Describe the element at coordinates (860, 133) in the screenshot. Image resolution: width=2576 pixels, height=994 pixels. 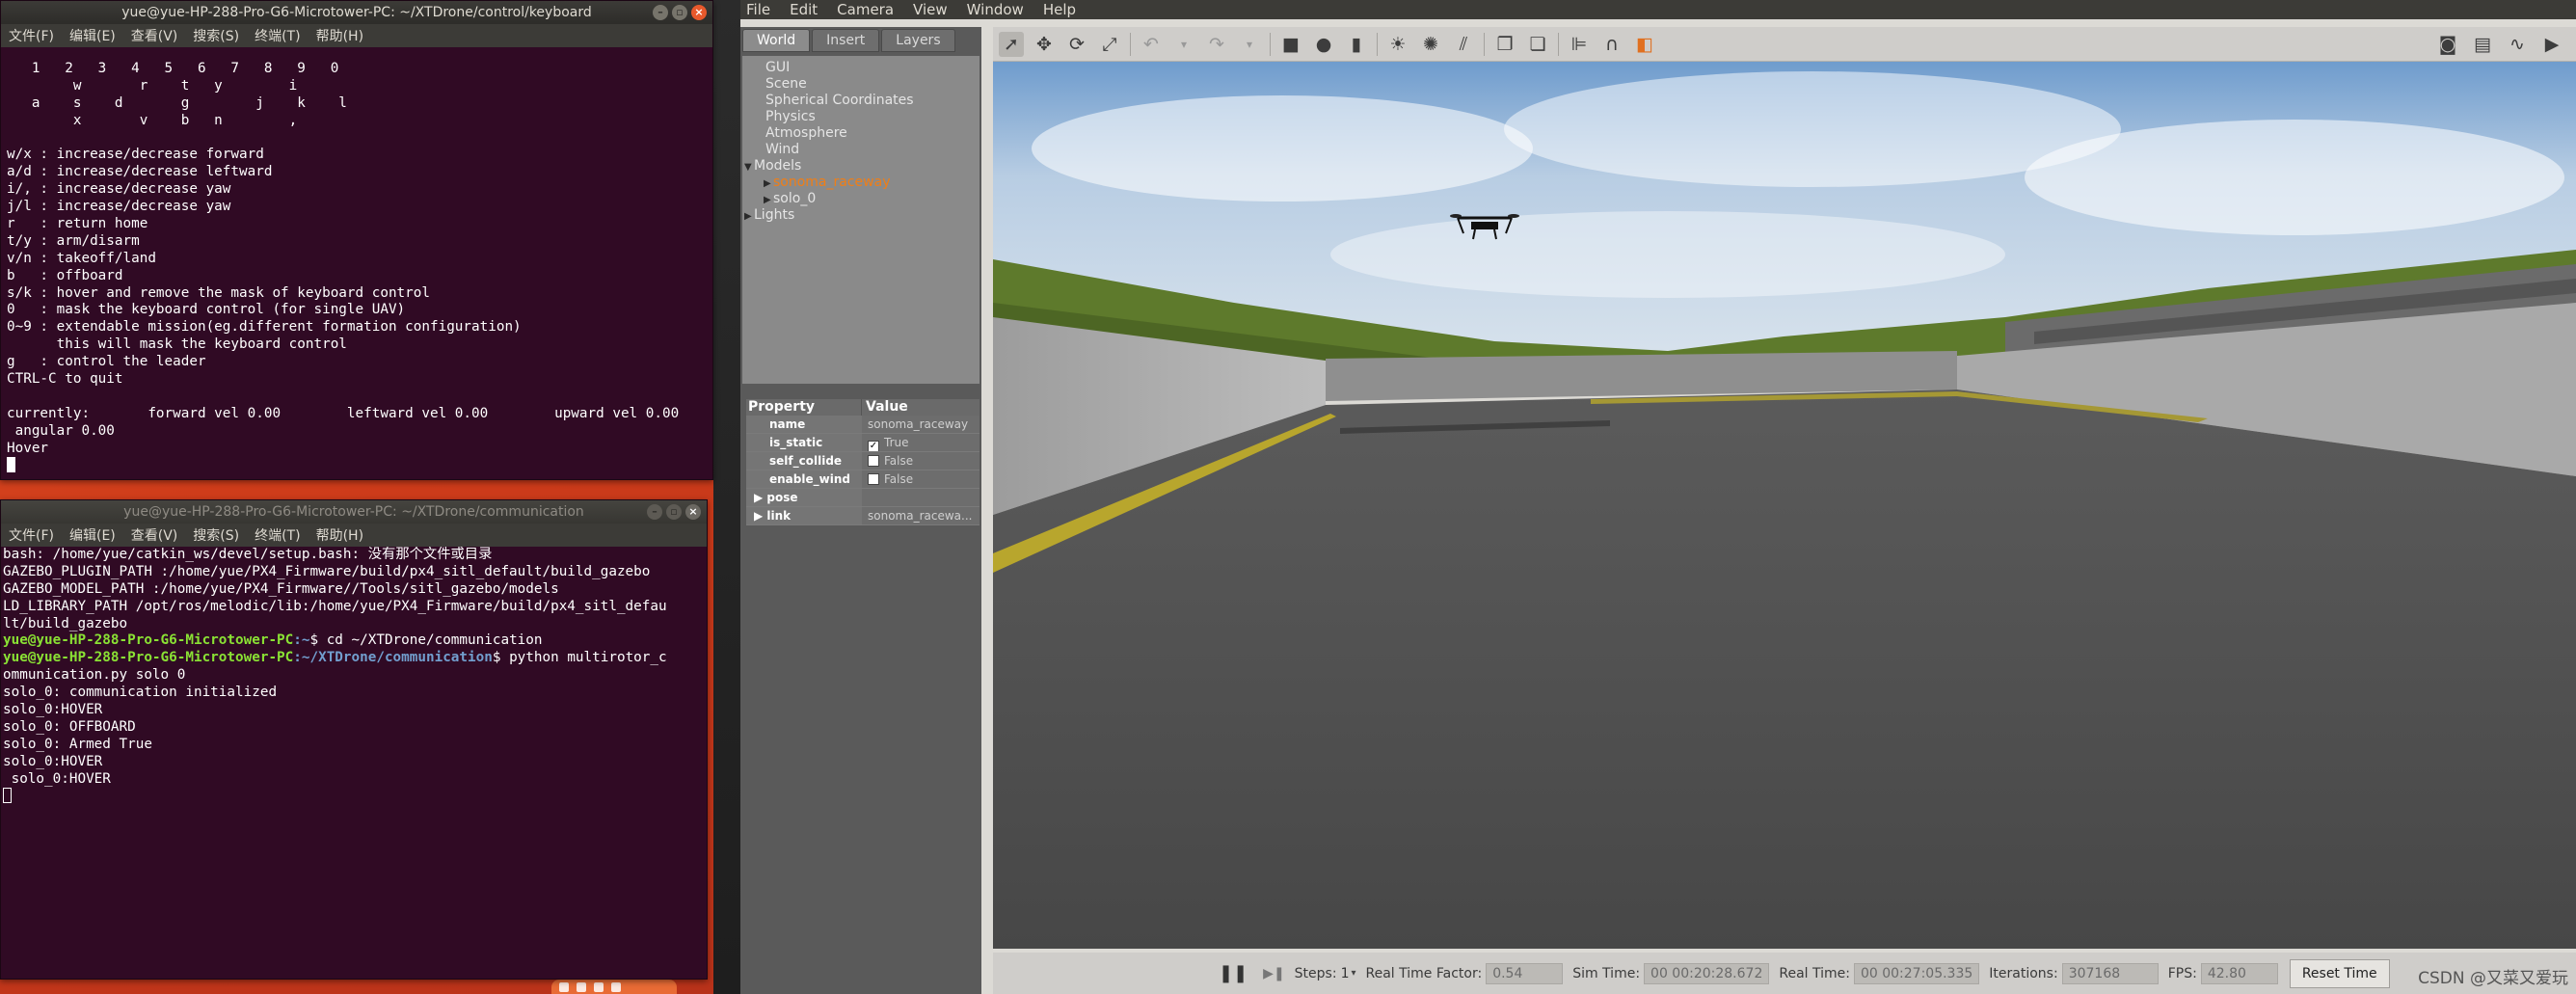
I see `tree-item: Atmosphere` at that location.